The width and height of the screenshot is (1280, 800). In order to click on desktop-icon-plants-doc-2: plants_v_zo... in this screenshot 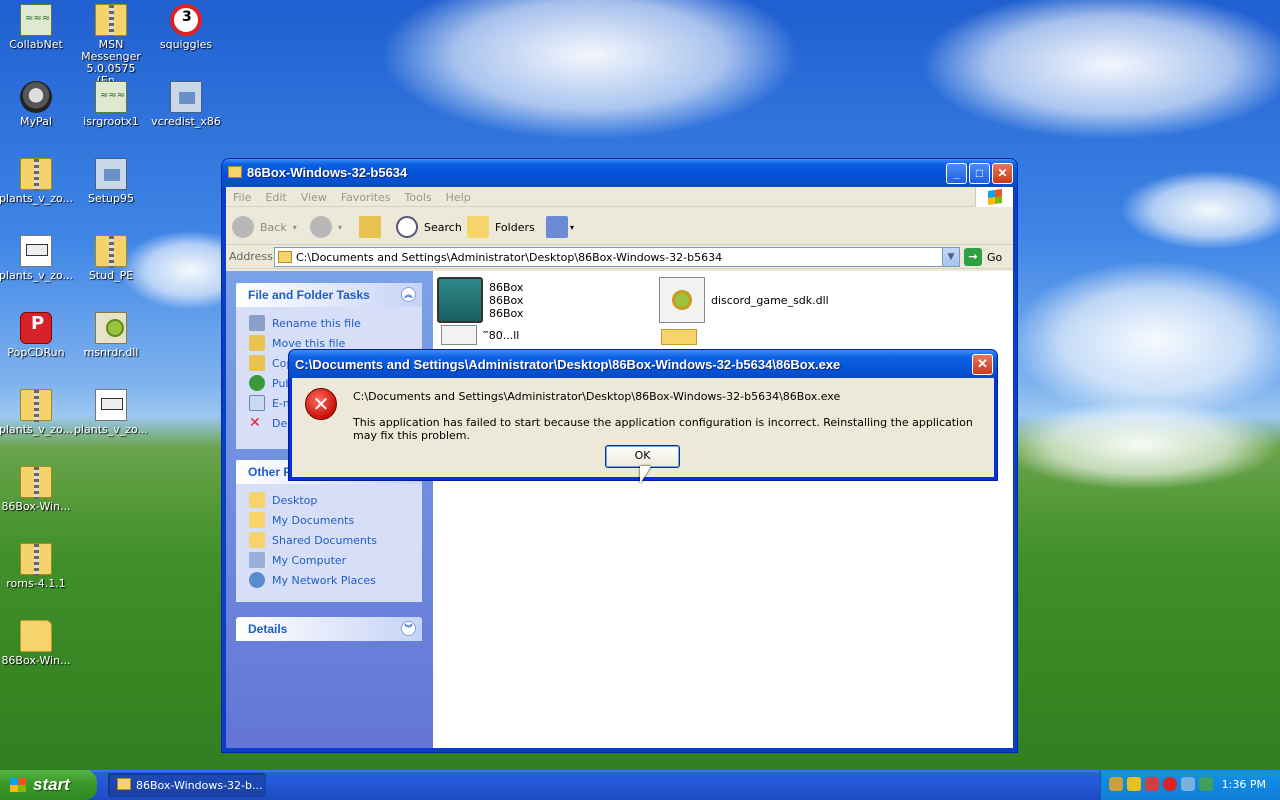, I will do `click(111, 412)`.